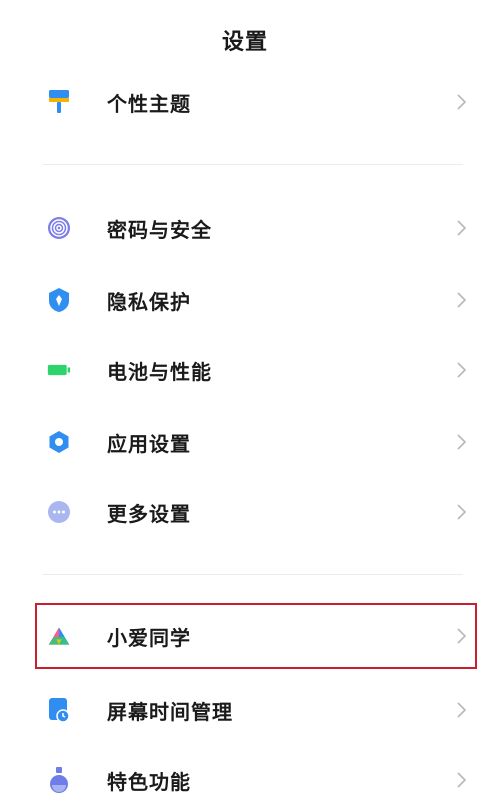  What do you see at coordinates (159, 371) in the screenshot?
I see `settings-item-label: 电池与性能` at bounding box center [159, 371].